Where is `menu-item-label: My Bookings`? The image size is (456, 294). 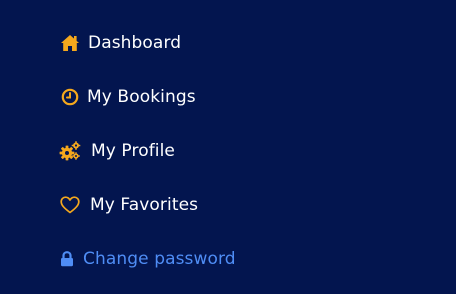 menu-item-label: My Bookings is located at coordinates (141, 97).